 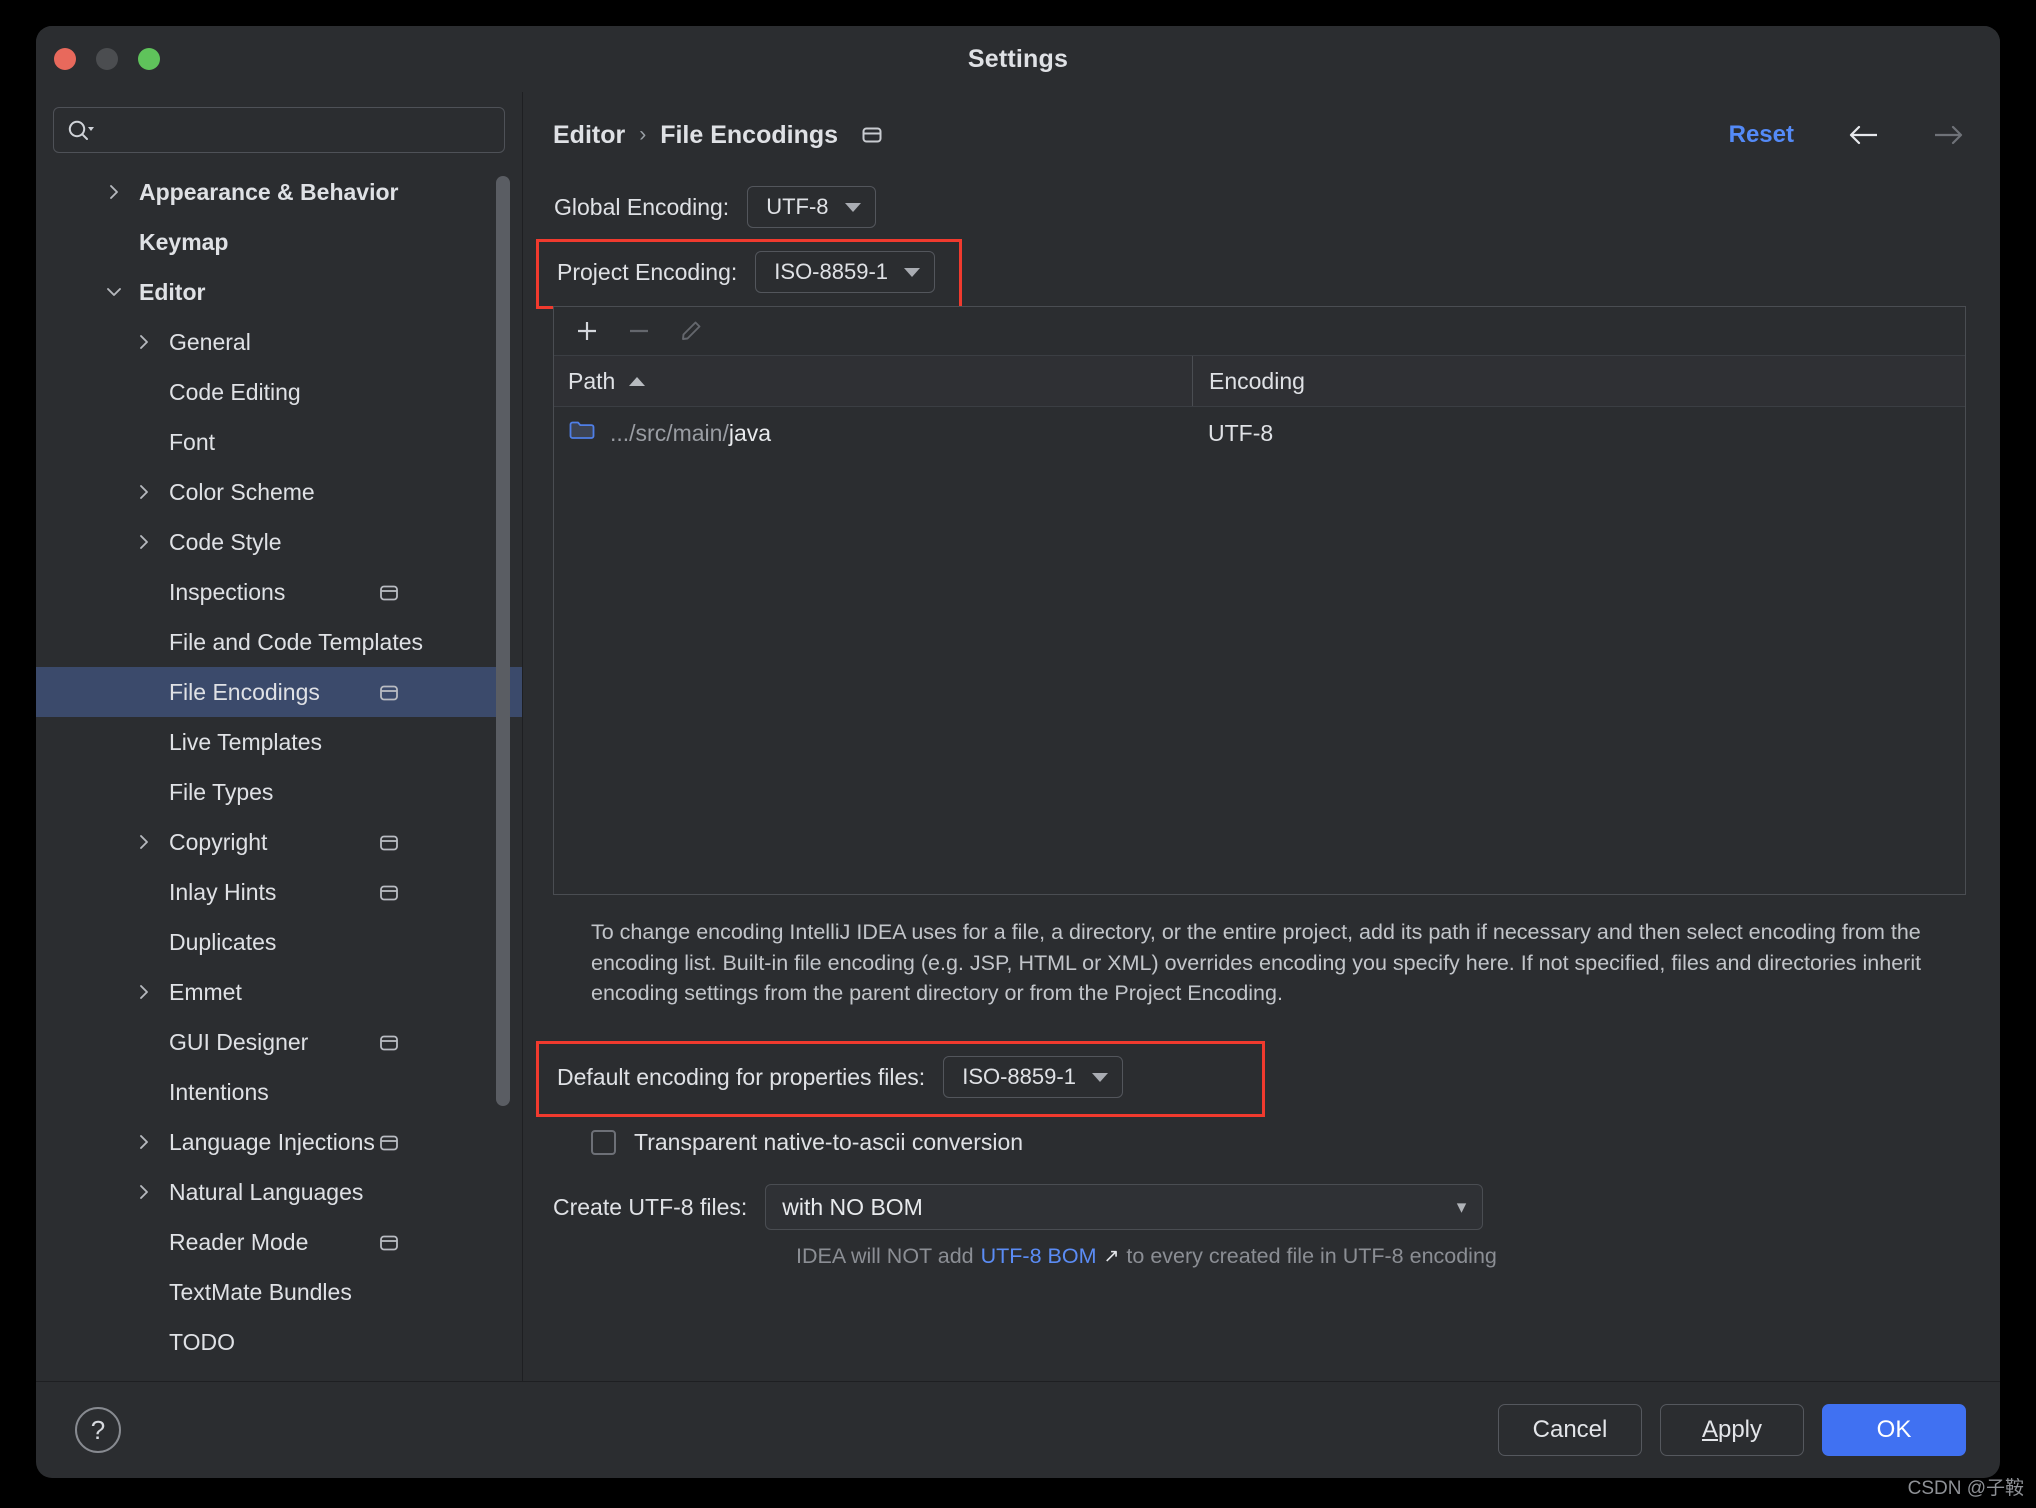 I want to click on sidebar-item-font: Font, so click(x=279, y=442).